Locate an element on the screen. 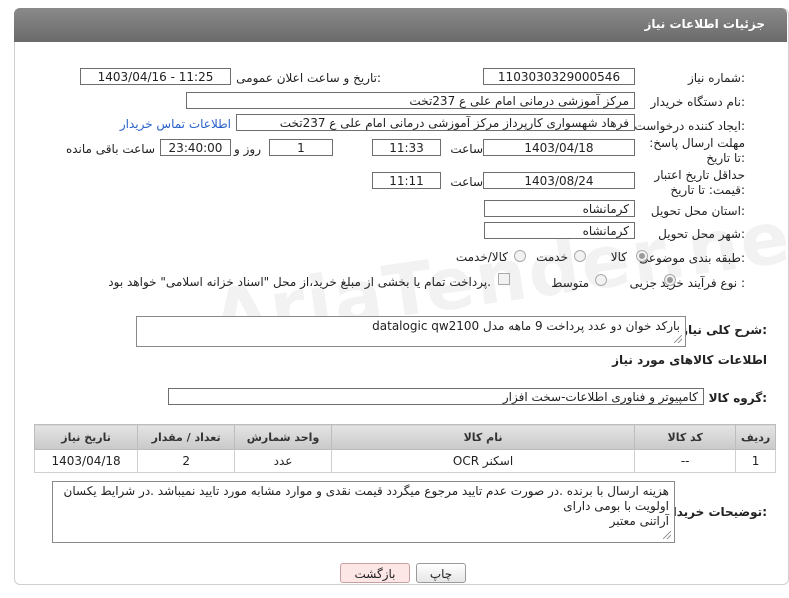  cell-quantity: 2 is located at coordinates (186, 461).